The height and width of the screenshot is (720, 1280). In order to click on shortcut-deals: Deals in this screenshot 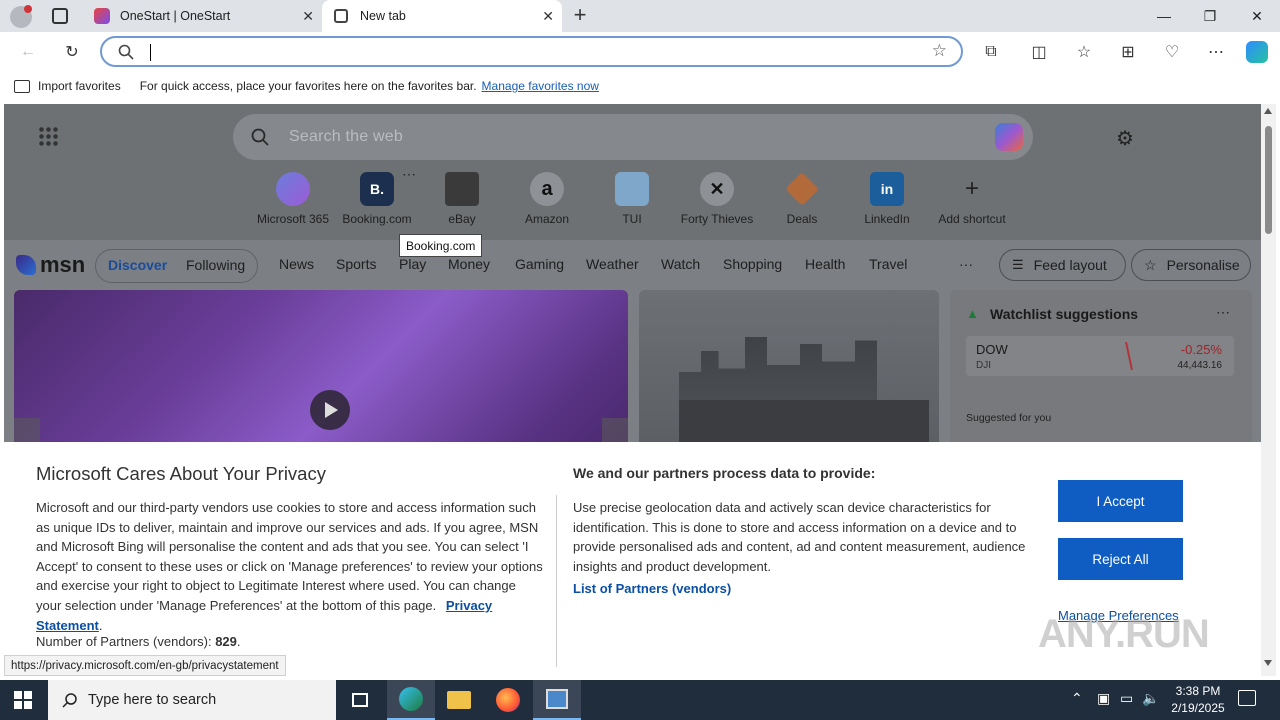, I will do `click(802, 199)`.